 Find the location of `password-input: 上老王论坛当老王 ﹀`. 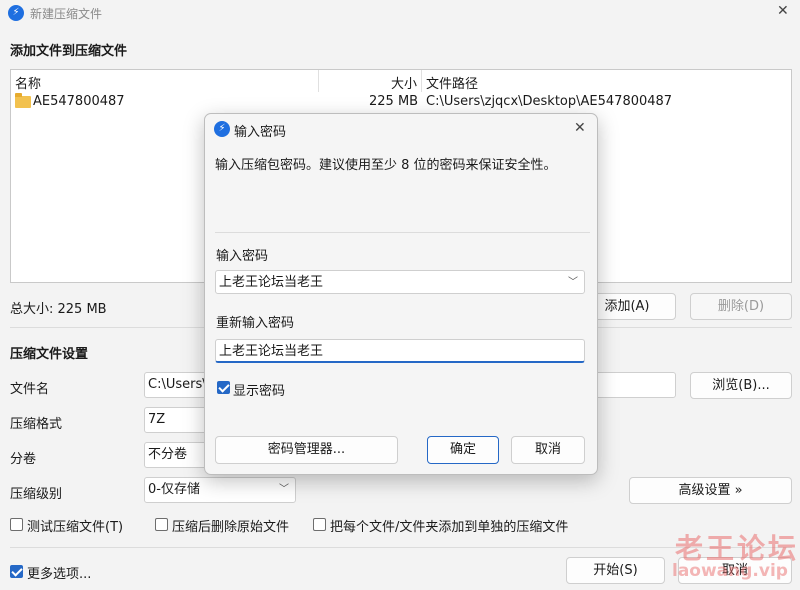

password-input: 上老王论坛当老王 ﹀ is located at coordinates (400, 282).